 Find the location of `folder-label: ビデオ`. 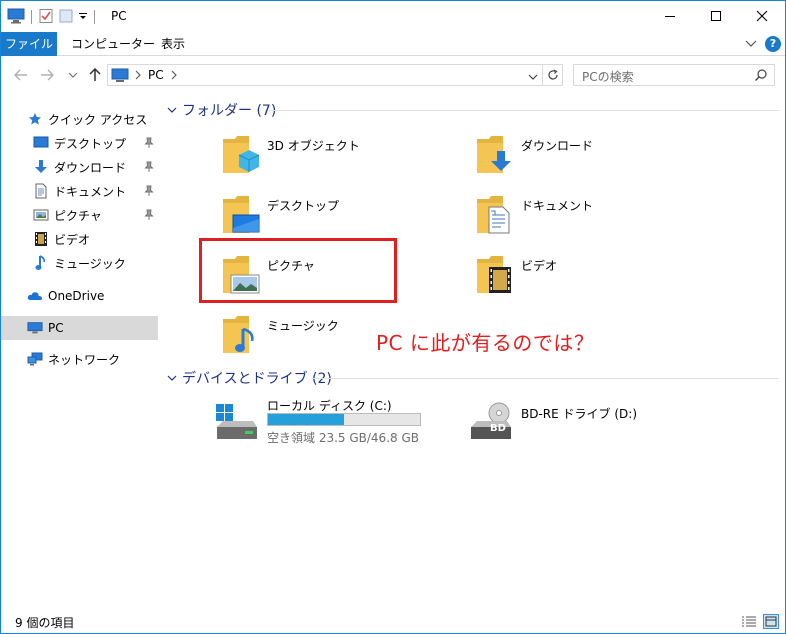

folder-label: ビデオ is located at coordinates (539, 266).